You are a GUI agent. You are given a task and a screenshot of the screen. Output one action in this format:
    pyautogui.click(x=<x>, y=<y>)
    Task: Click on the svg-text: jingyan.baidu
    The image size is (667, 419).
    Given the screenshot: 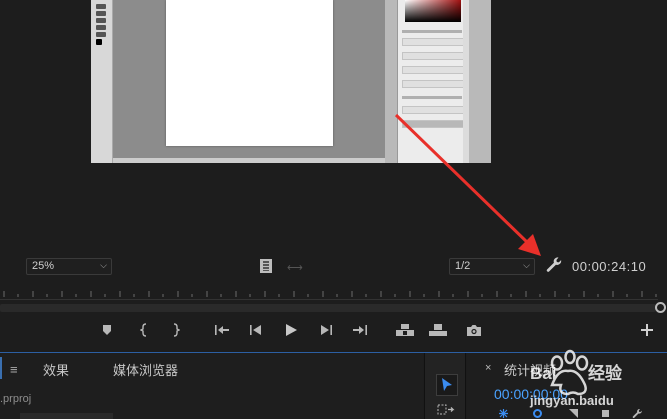 What is the action you would take?
    pyautogui.click(x=571, y=400)
    